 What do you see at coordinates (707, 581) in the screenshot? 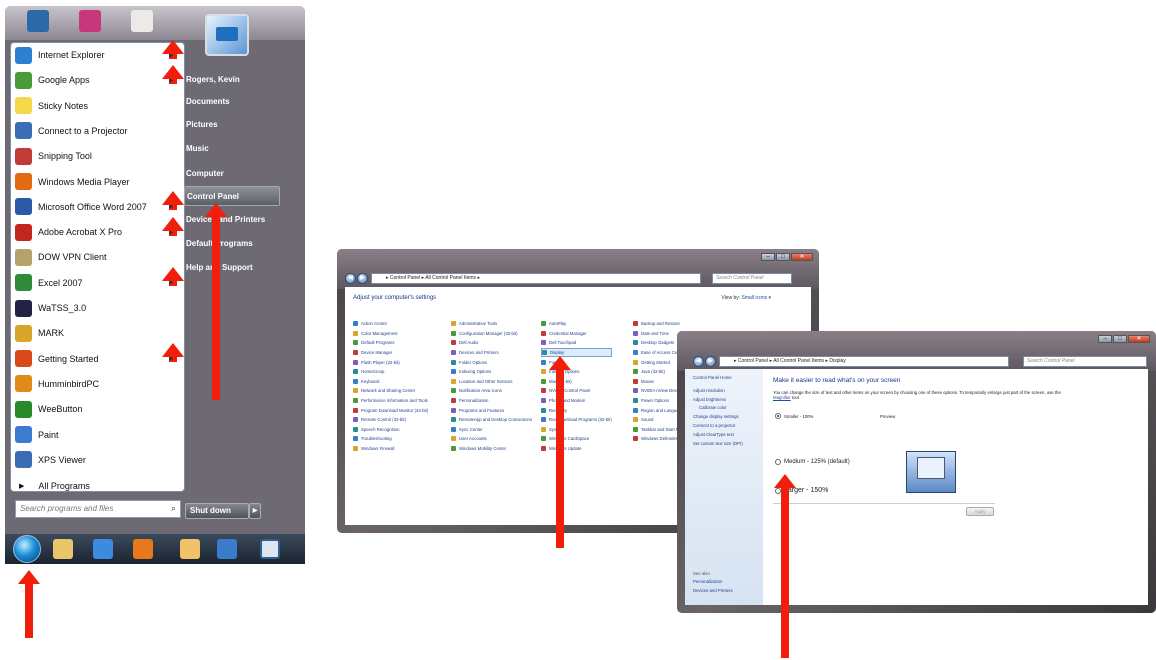
I see `see-also-personalization: Personalization` at bounding box center [707, 581].